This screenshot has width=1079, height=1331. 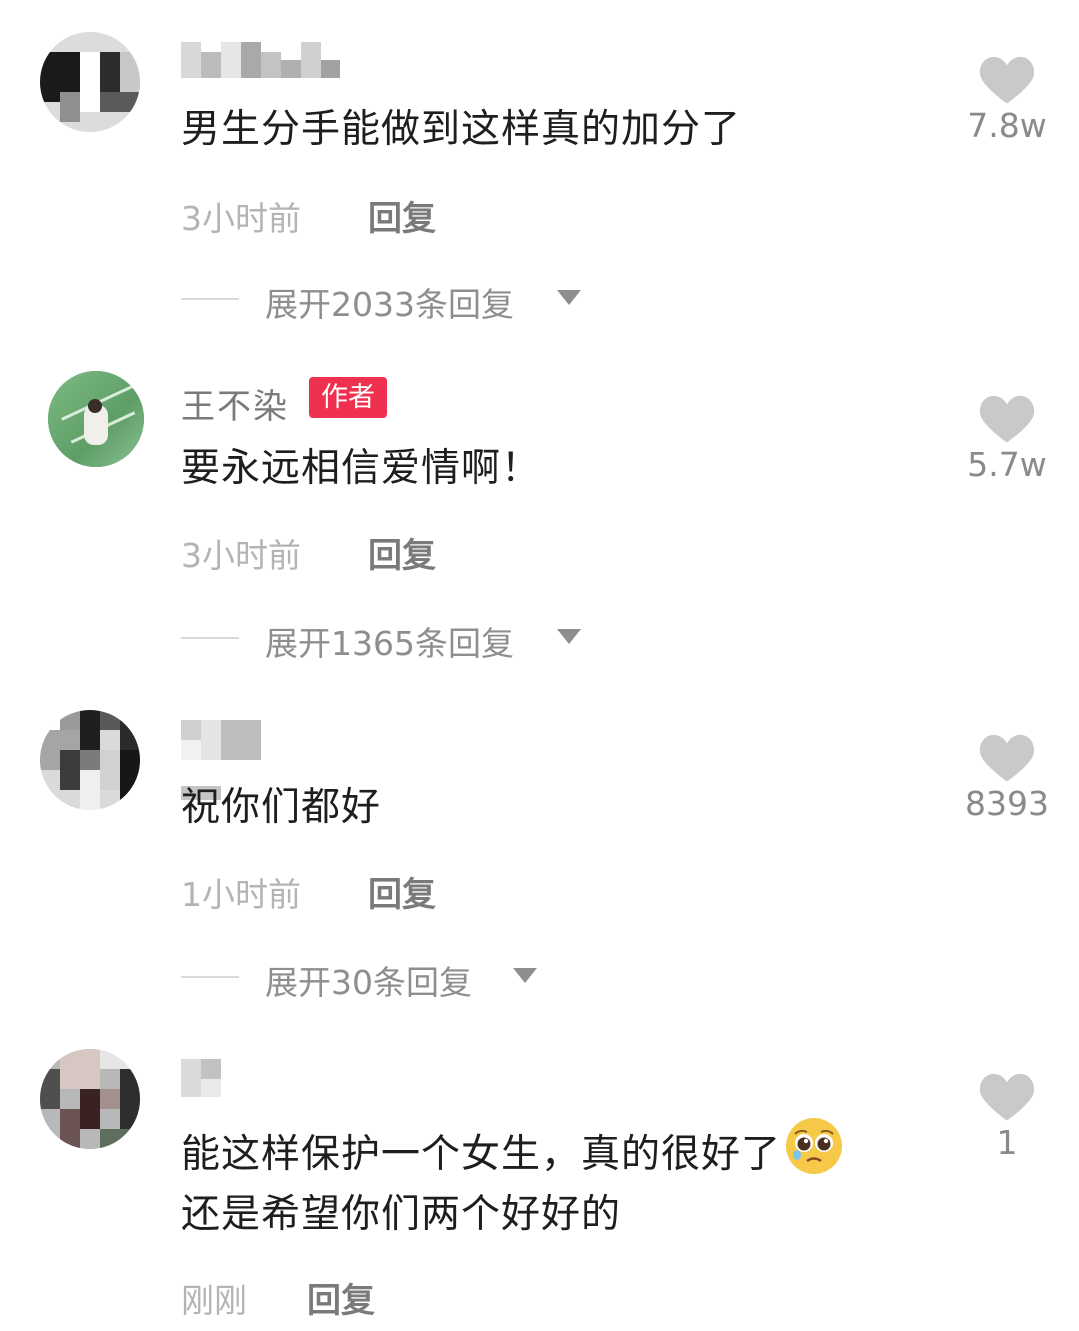 I want to click on comment-text-line2: 还是希望你们两个好好的, so click(x=401, y=1214).